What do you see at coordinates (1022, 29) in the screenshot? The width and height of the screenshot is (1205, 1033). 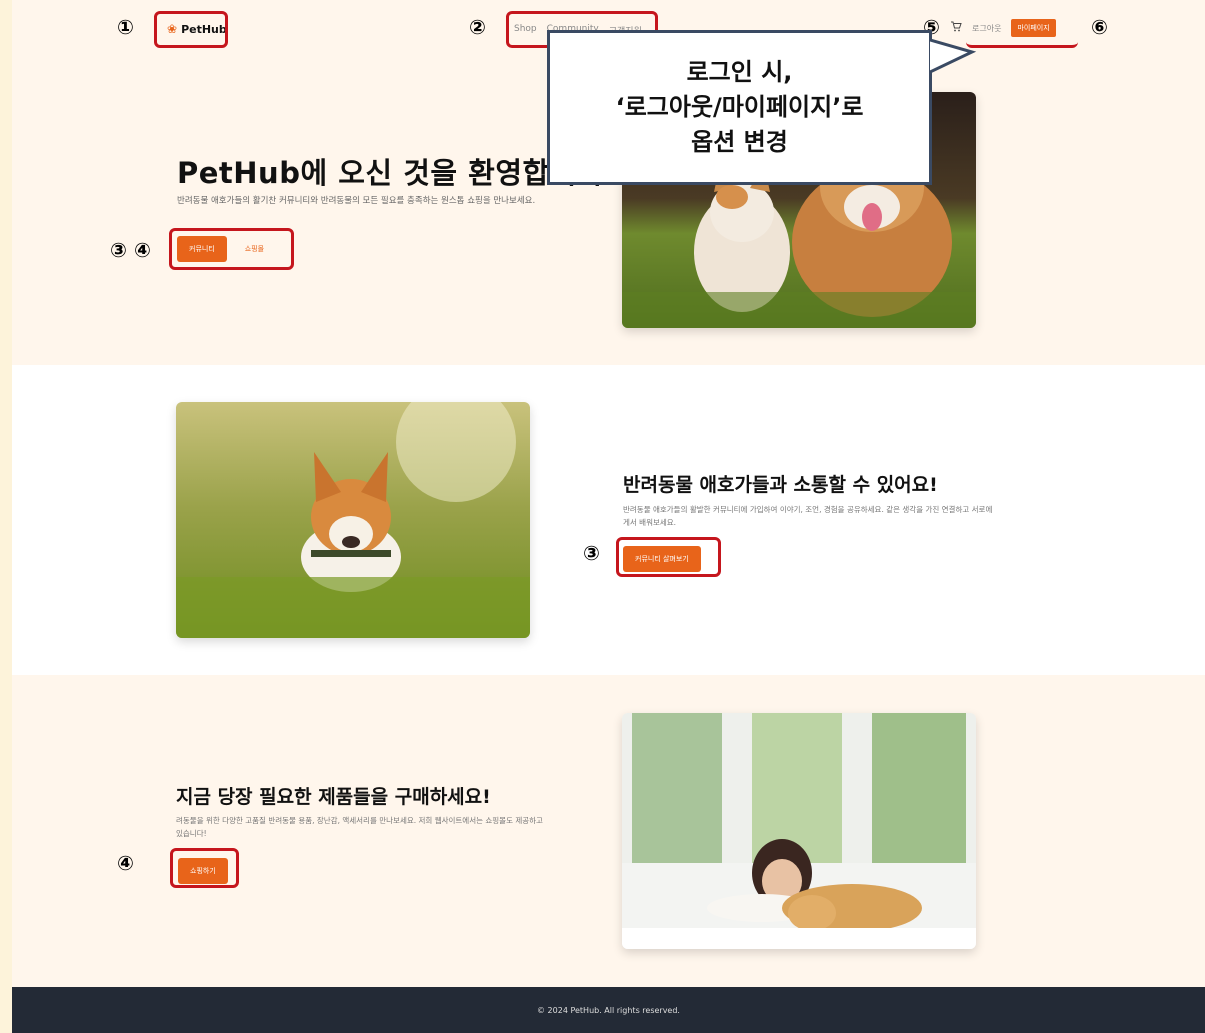 I see `annotation-box-user-nav` at bounding box center [1022, 29].